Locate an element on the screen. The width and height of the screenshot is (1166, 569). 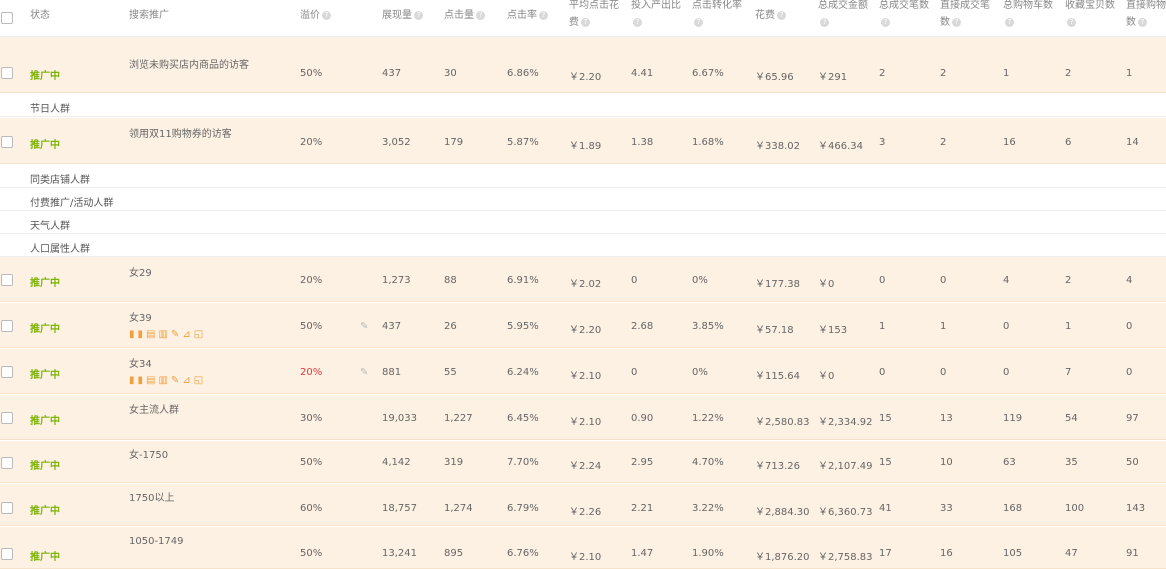
group-label: 付费推广/活动人群 is located at coordinates (72, 203).